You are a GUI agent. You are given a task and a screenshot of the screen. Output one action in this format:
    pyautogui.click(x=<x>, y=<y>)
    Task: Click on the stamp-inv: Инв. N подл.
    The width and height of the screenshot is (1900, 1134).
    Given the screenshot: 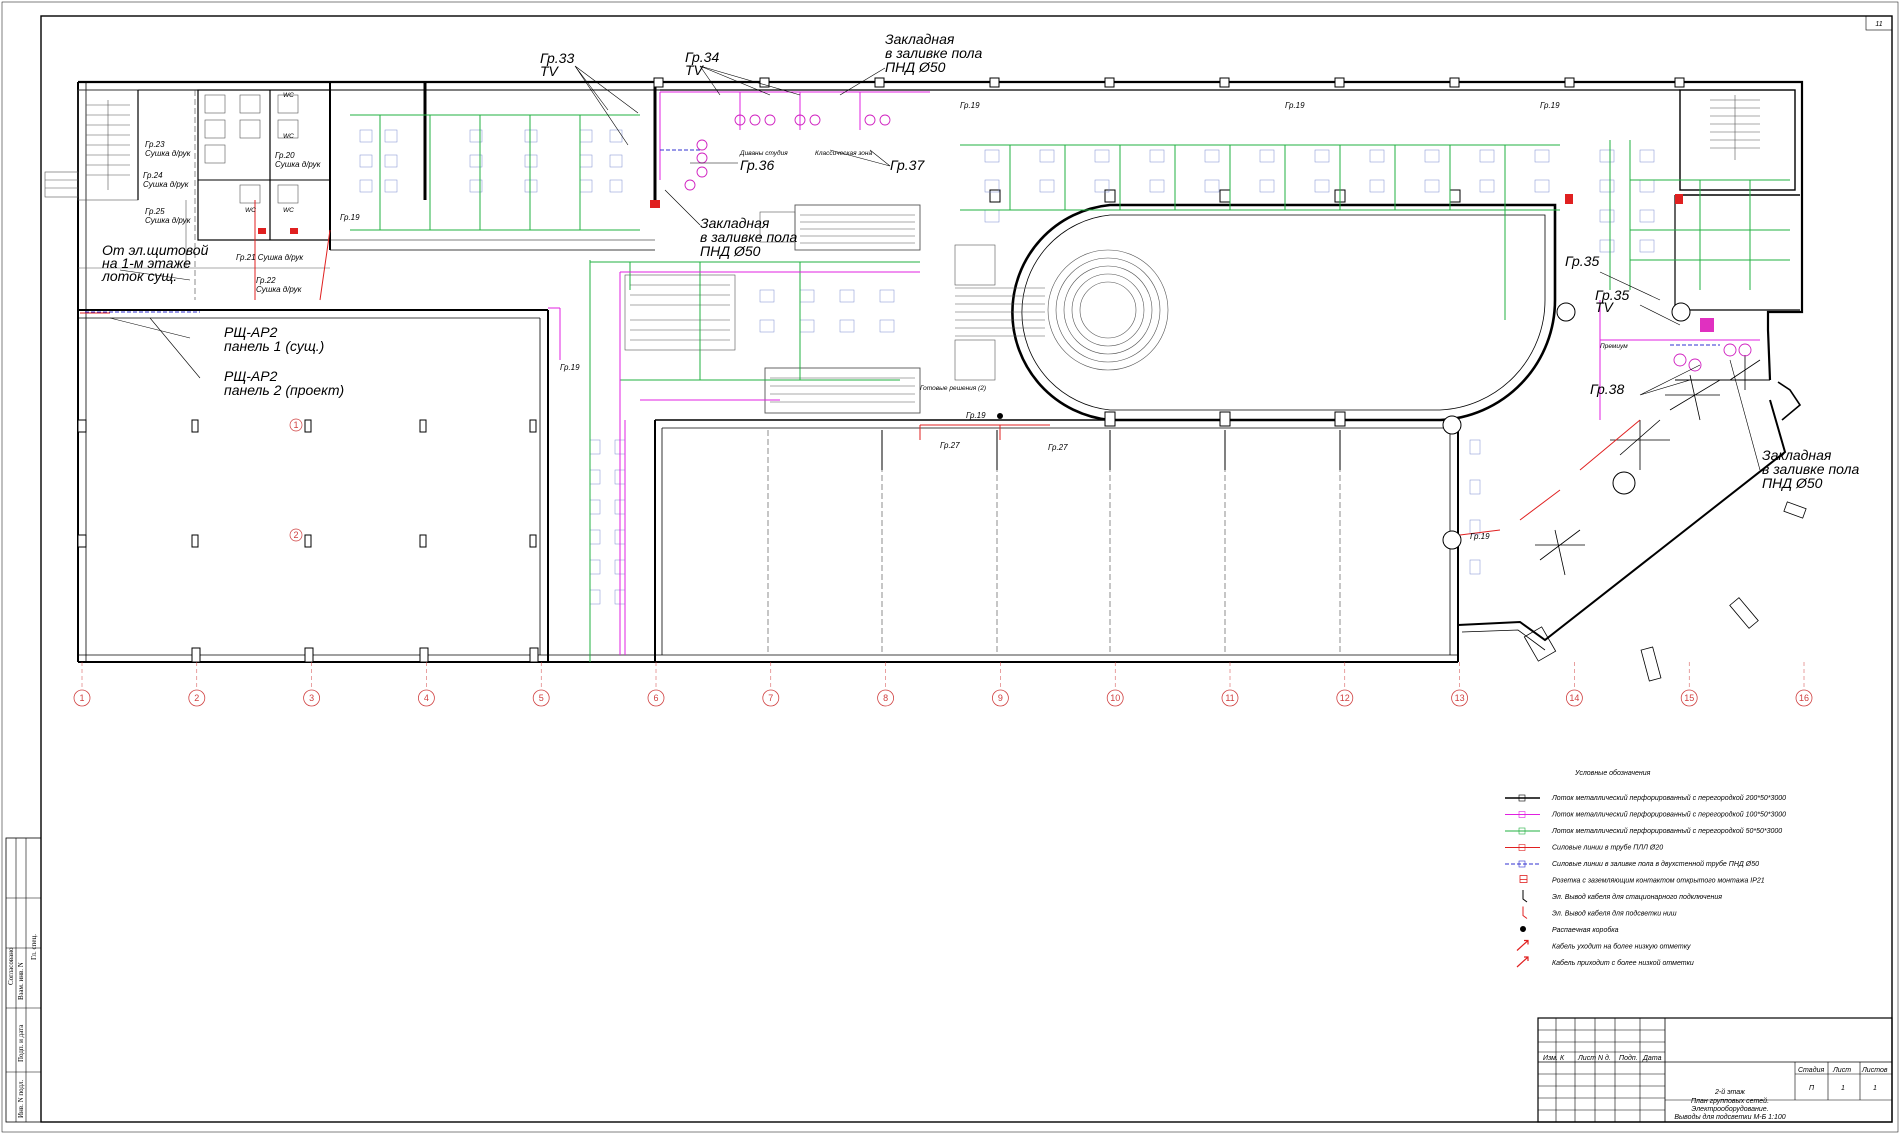 What is the action you would take?
    pyautogui.click(x=21, y=1098)
    